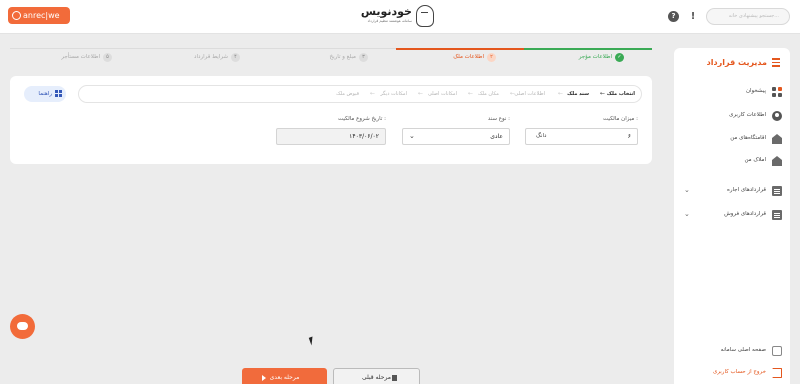 This screenshot has width=800, height=384. I want to click on guide-button: راهنما, so click(45, 94).